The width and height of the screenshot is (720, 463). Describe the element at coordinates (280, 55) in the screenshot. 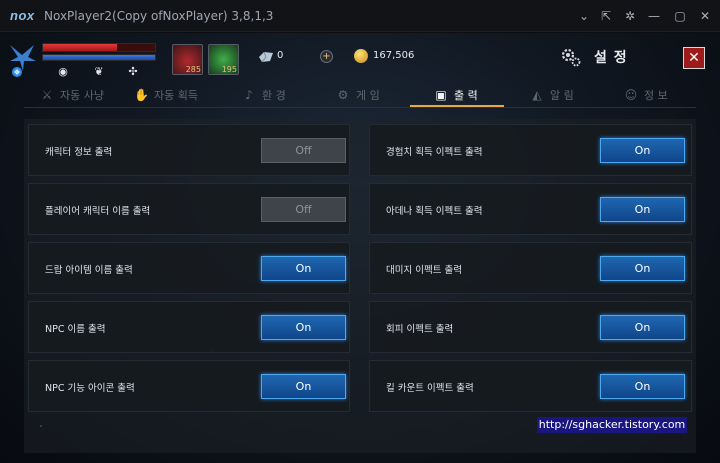

I see `crystal-count: 0` at that location.